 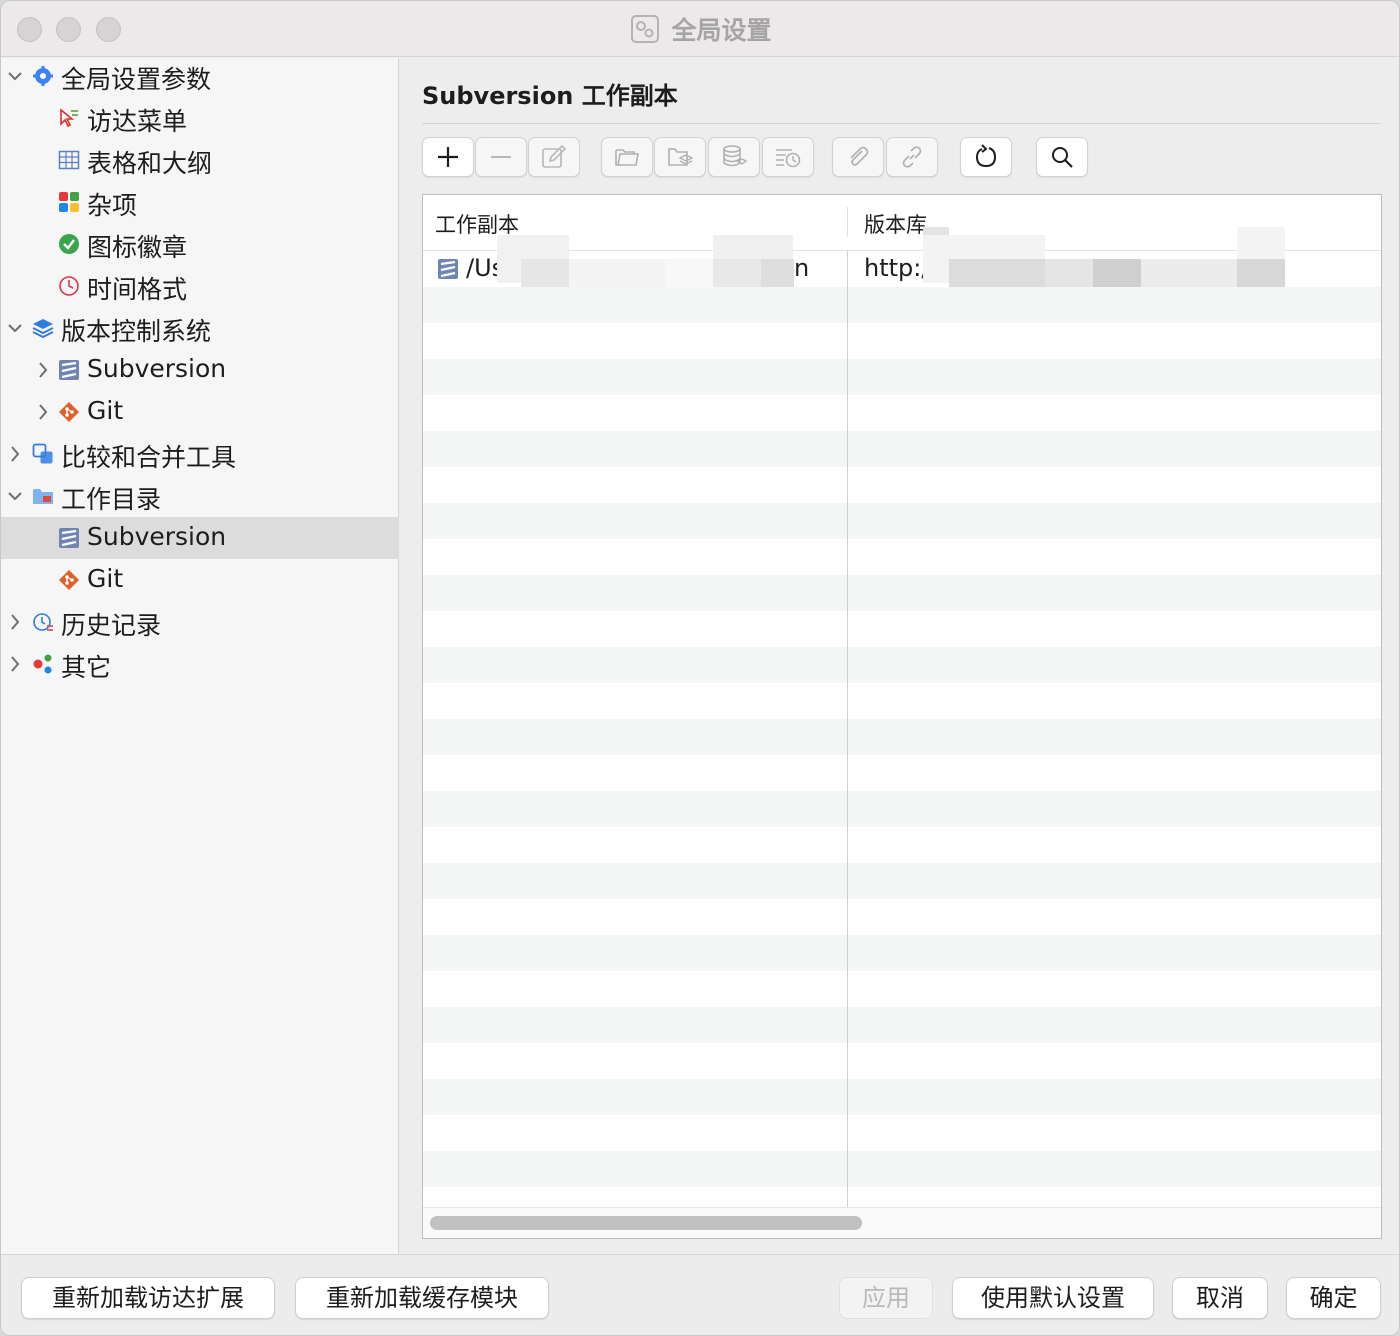 What do you see at coordinates (200, 622) in the screenshot?
I see `sidebar-item-history: 历史记录` at bounding box center [200, 622].